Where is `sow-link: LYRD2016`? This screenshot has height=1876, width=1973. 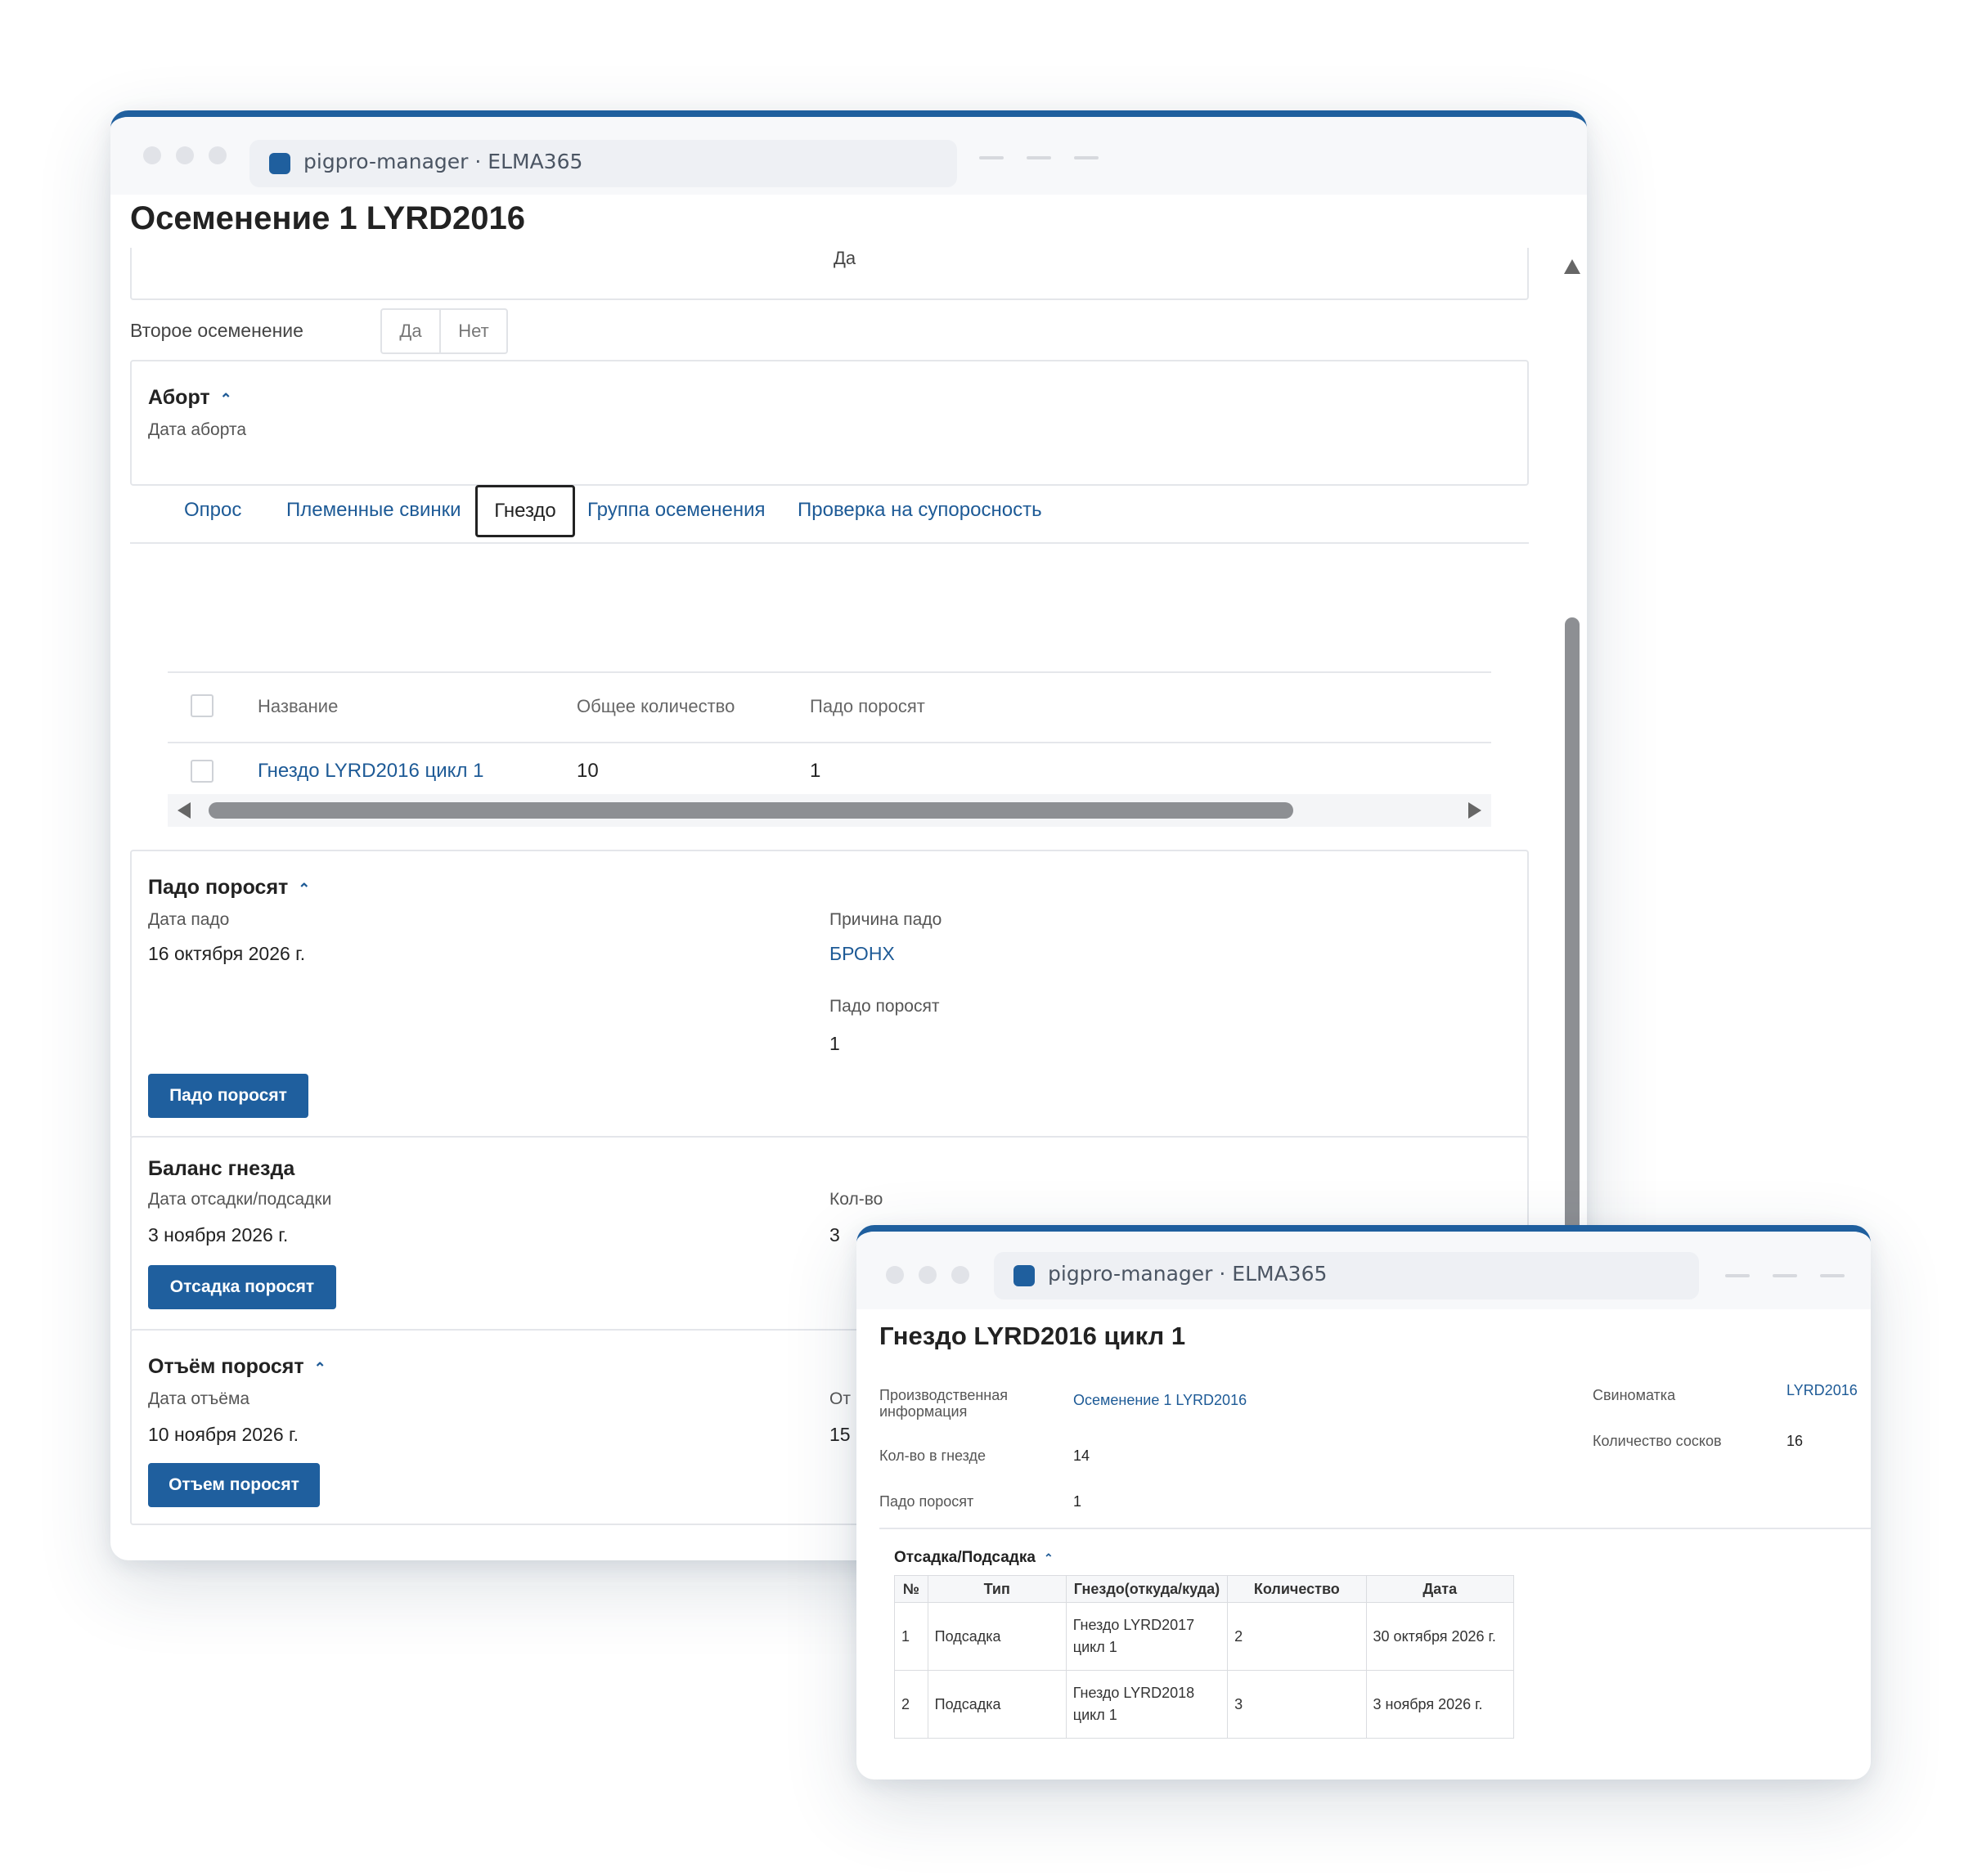 sow-link: LYRD2016 is located at coordinates (1822, 1390).